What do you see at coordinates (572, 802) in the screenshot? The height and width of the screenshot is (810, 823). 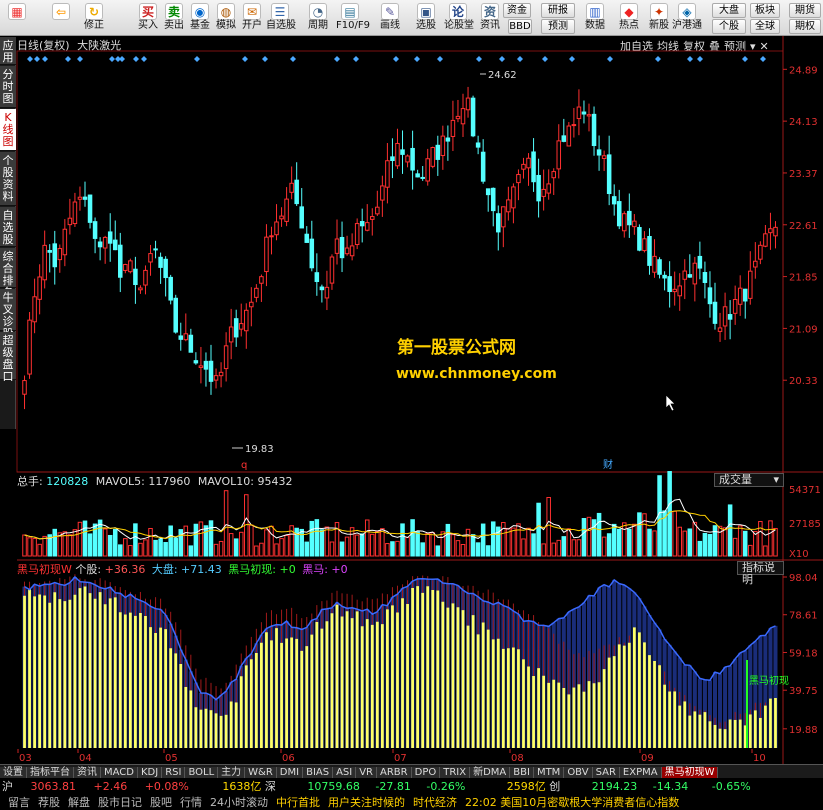 I see `news-item-10: 22:02 美国10月密歇根大学消费者信心指数` at bounding box center [572, 802].